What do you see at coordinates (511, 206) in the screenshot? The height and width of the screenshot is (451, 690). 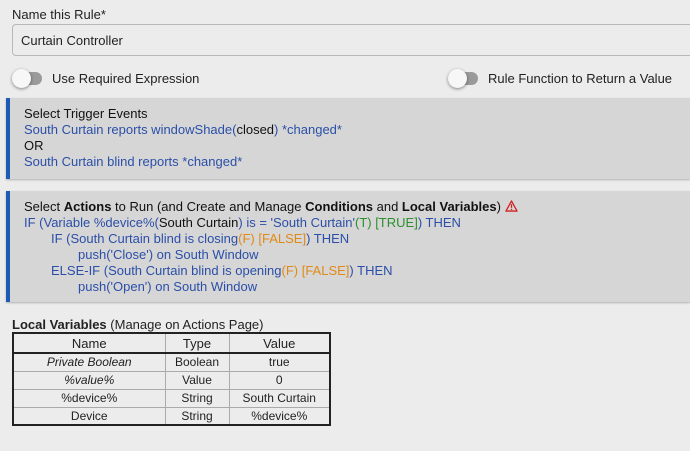 I see `warning-triangle-icon` at bounding box center [511, 206].